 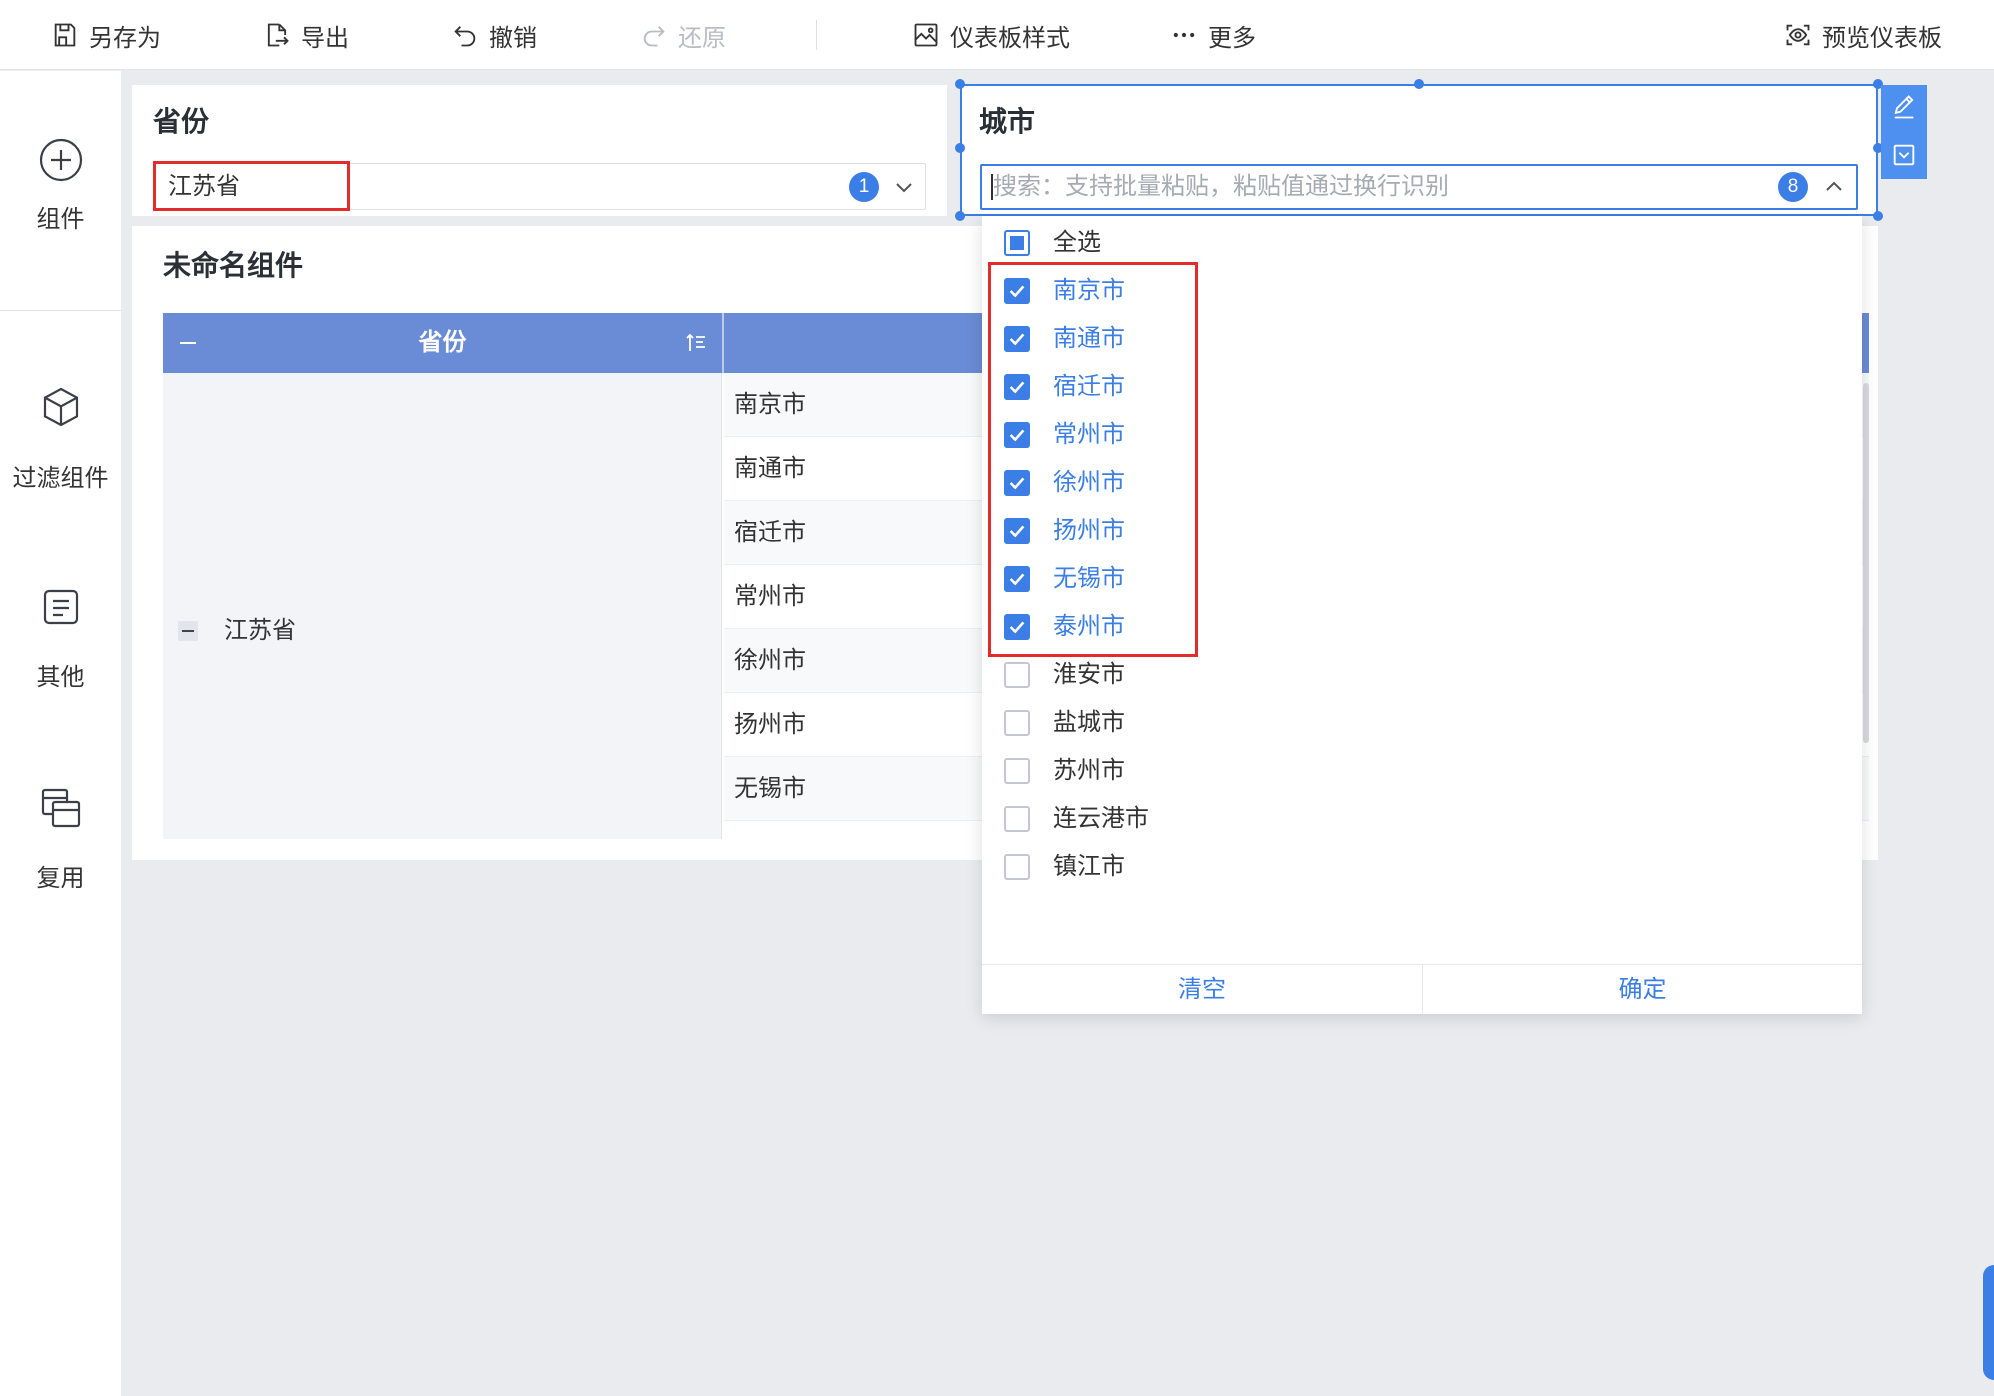 I want to click on city-option: 淮安市, so click(x=1422, y=675).